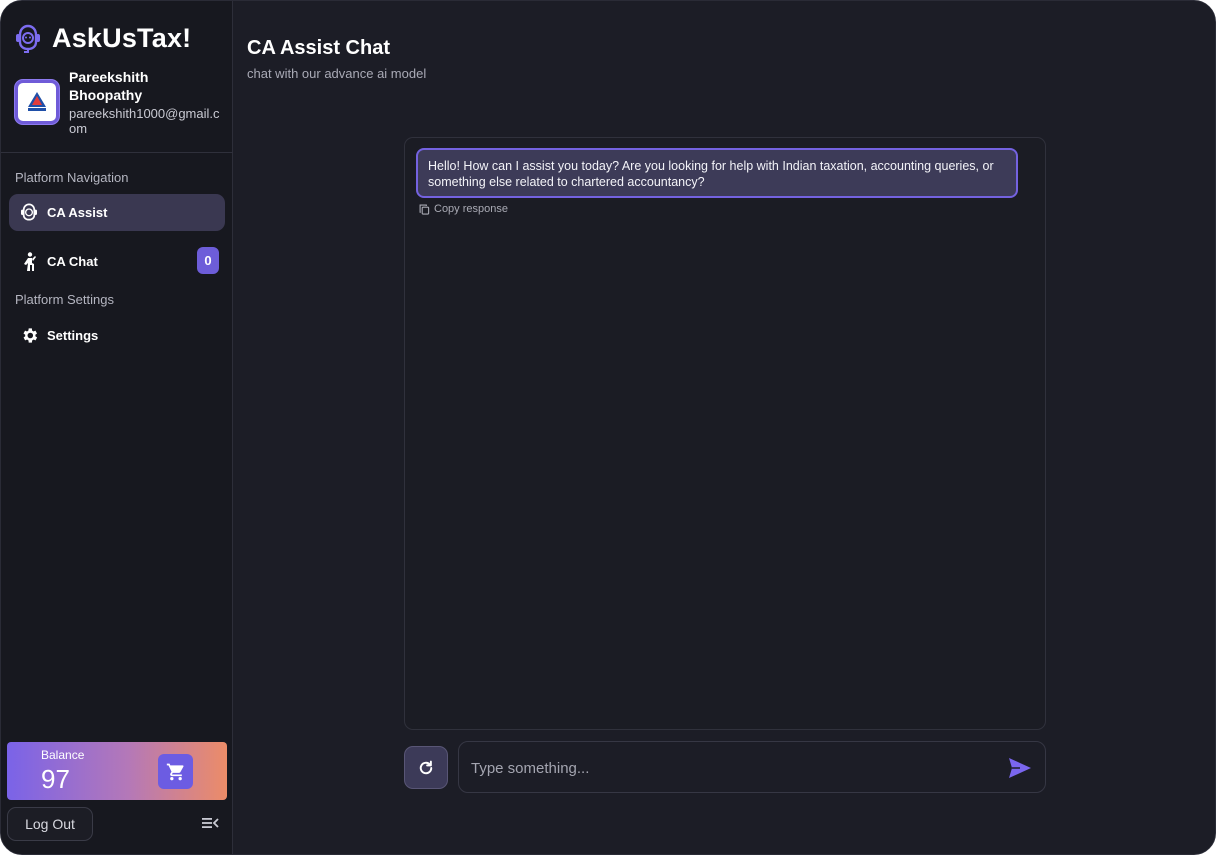 The width and height of the screenshot is (1216, 855). I want to click on refresh-chat-button, so click(426, 767).